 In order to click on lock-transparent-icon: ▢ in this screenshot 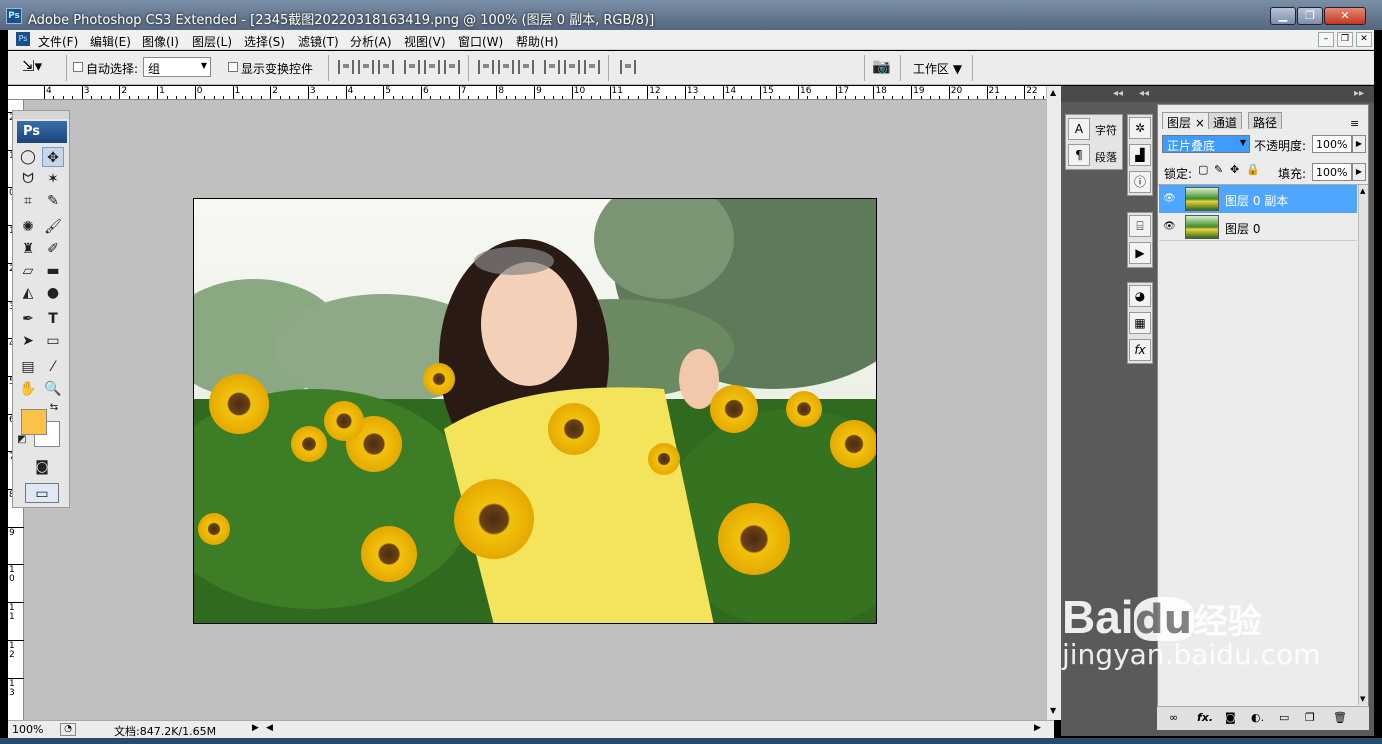, I will do `click(1203, 169)`.